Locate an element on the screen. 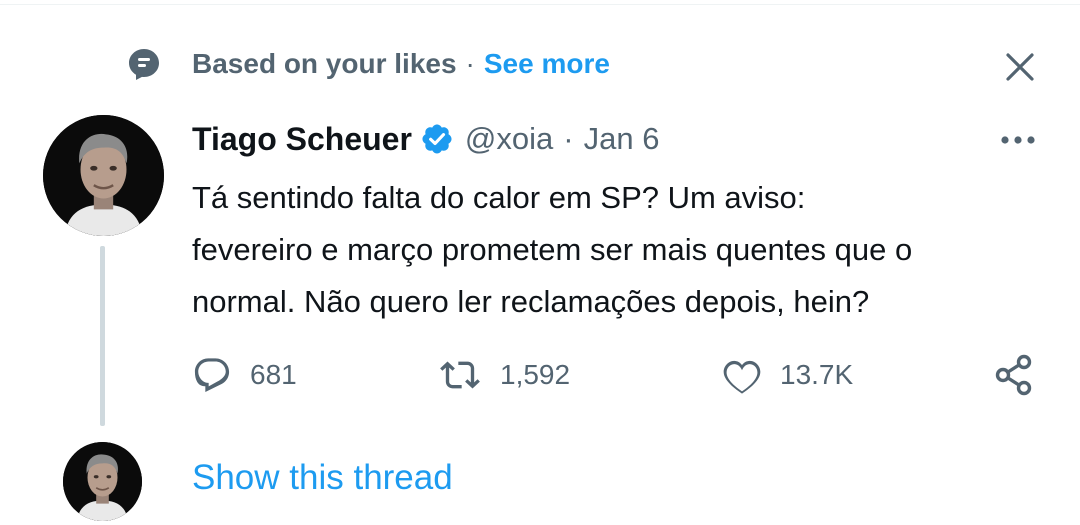 Image resolution: width=1080 pixels, height=525 pixels. context-reason: Based on your likes is located at coordinates (324, 63).